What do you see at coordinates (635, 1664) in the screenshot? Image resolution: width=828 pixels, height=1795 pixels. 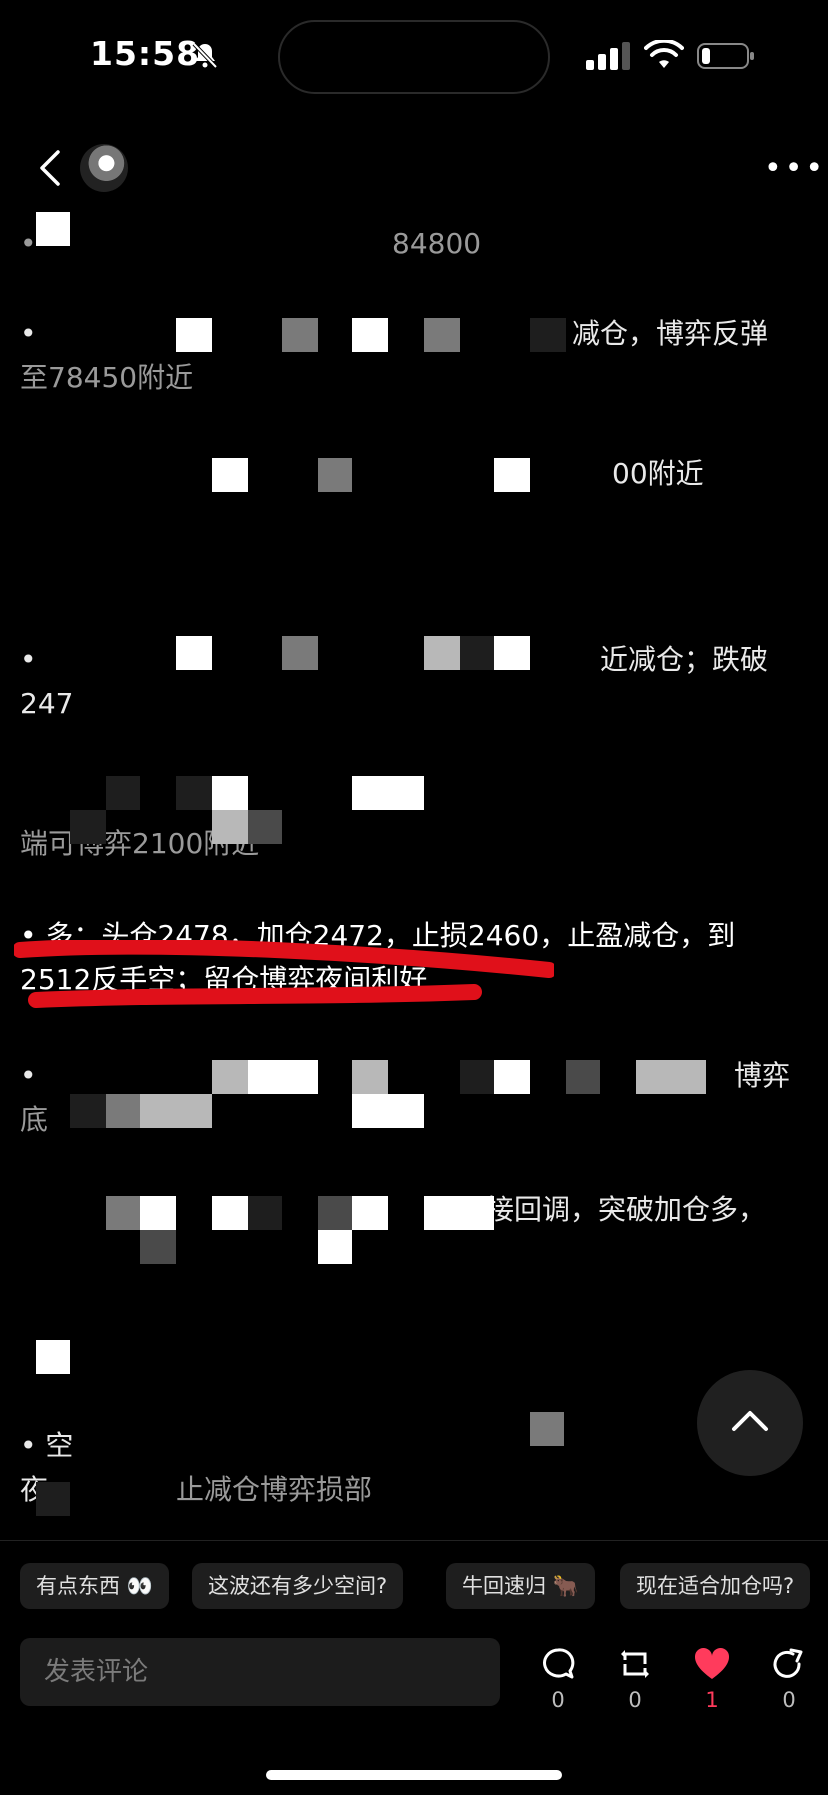 I see `repost-icon` at bounding box center [635, 1664].